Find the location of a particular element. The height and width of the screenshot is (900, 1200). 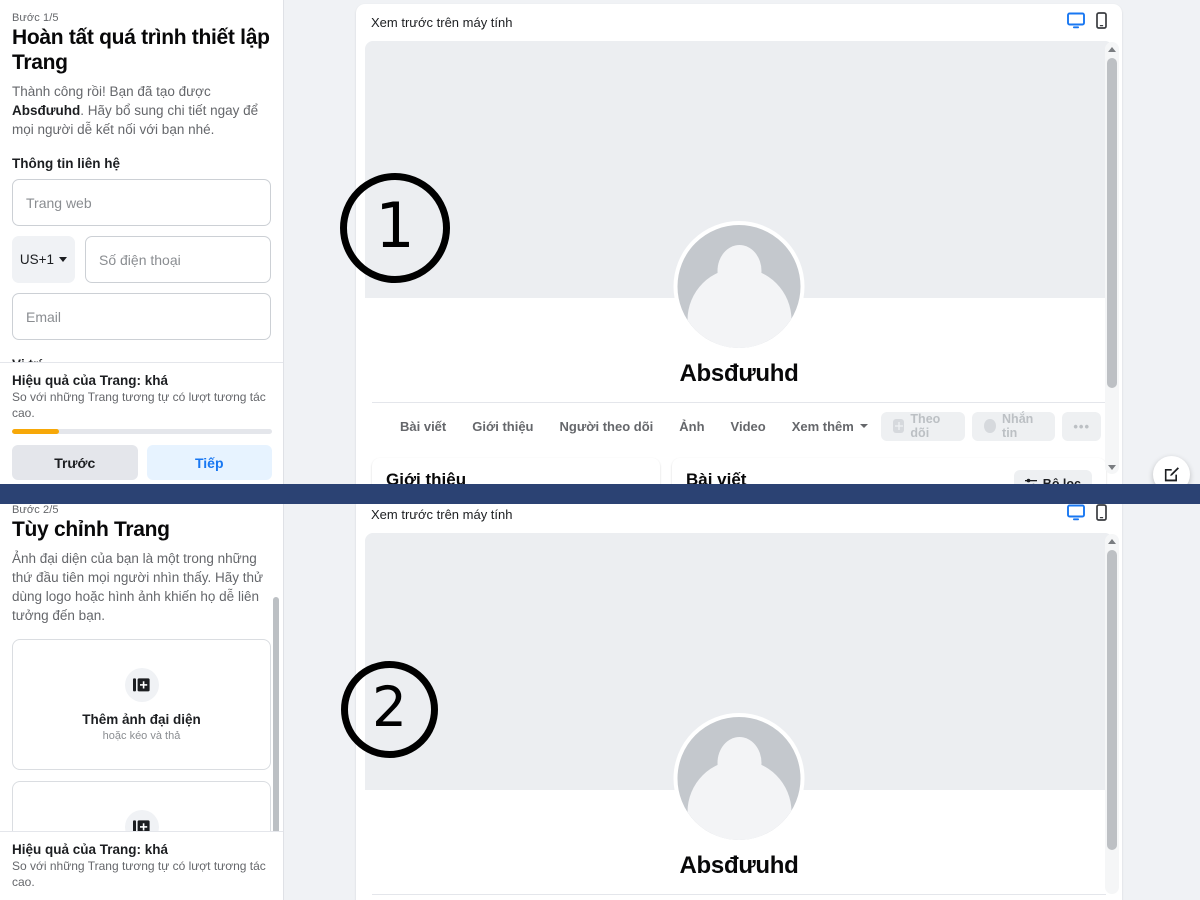

tab-videos: Video is located at coordinates (748, 426).